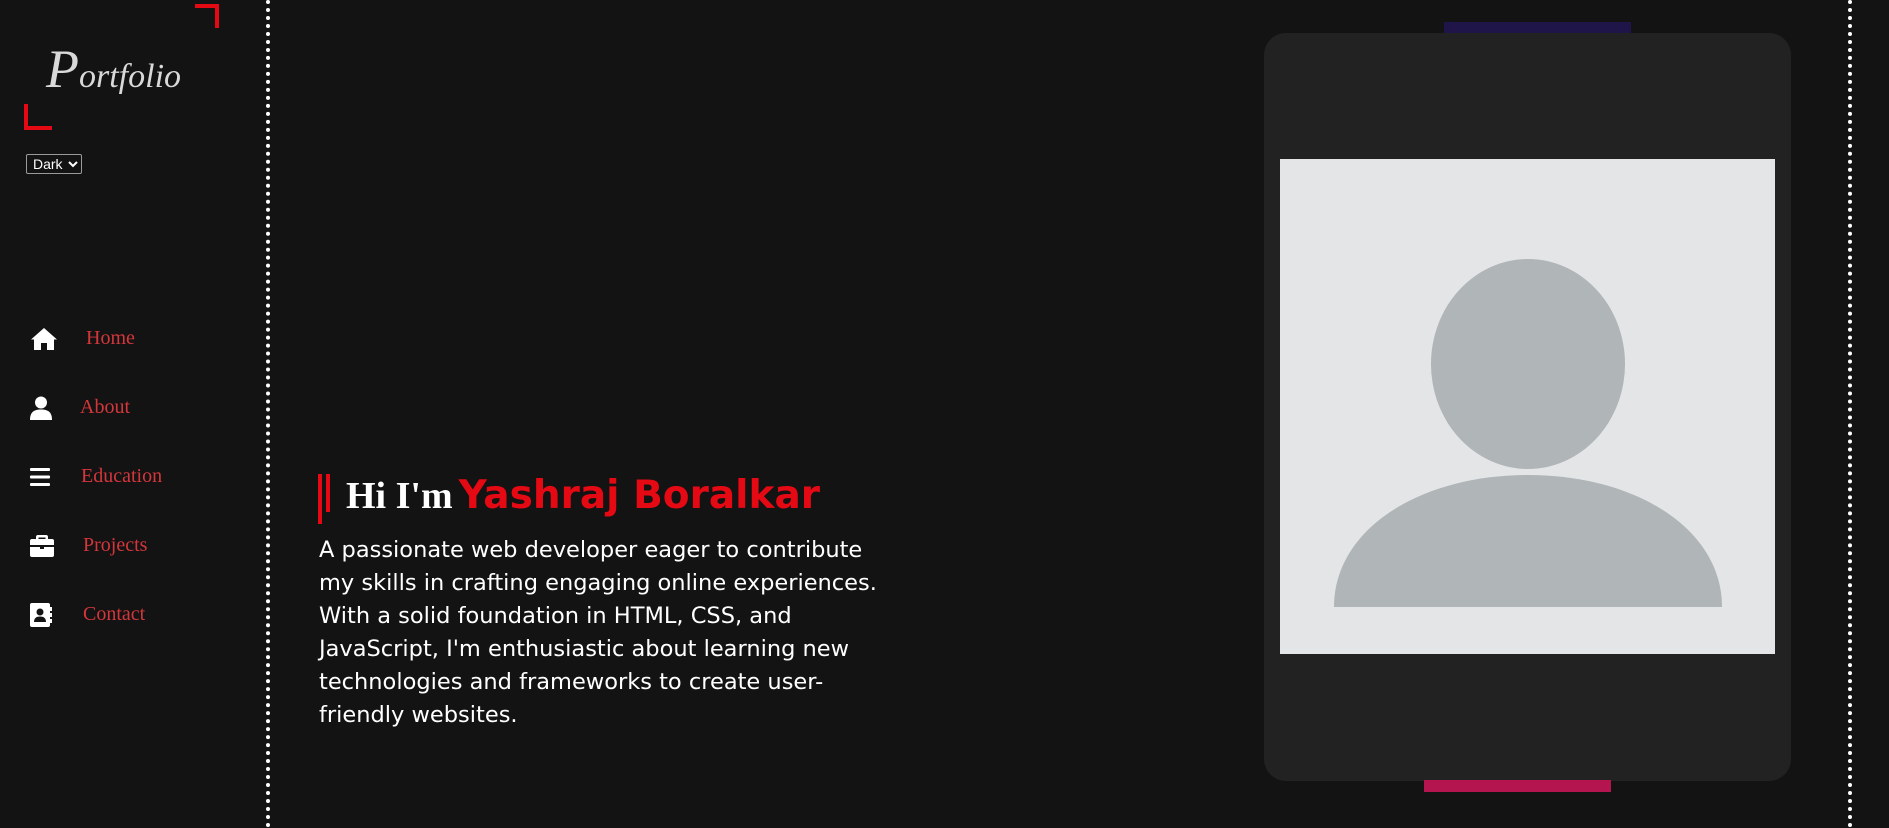  What do you see at coordinates (1528, 433) in the screenshot?
I see `avatar-placeholder-icon` at bounding box center [1528, 433].